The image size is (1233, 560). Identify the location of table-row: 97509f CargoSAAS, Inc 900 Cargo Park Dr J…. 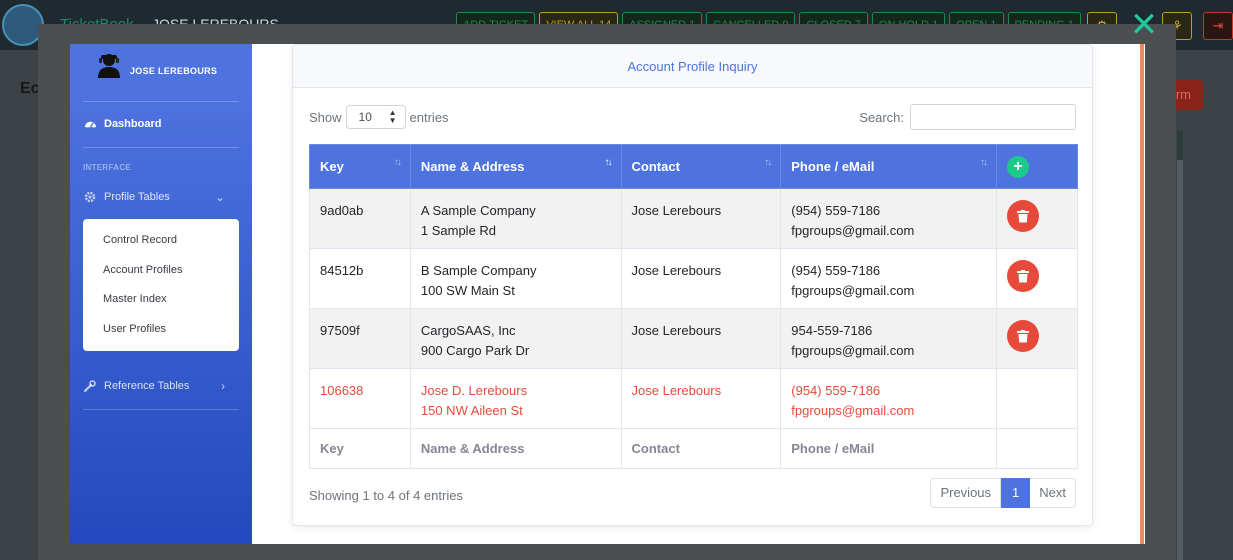
(693, 338).